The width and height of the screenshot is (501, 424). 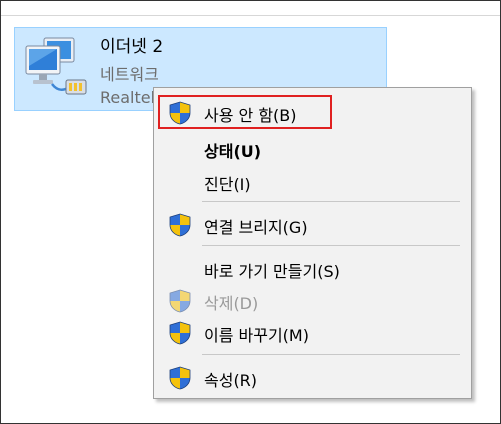 I want to click on menu-item-diagnose: 진단(I), so click(x=312, y=182).